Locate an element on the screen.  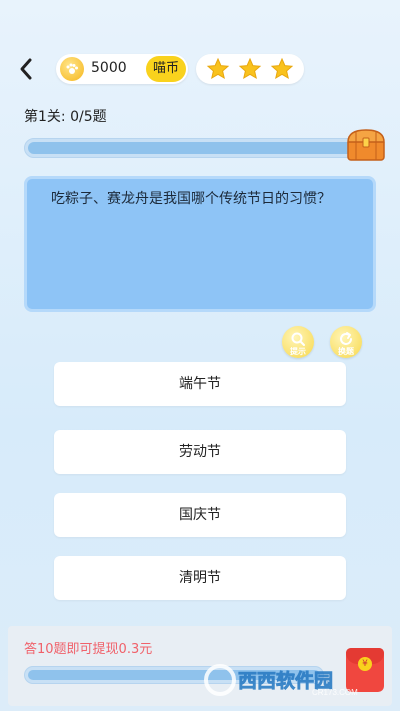
coin-unit-badge: 喵币 is located at coordinates (166, 69).